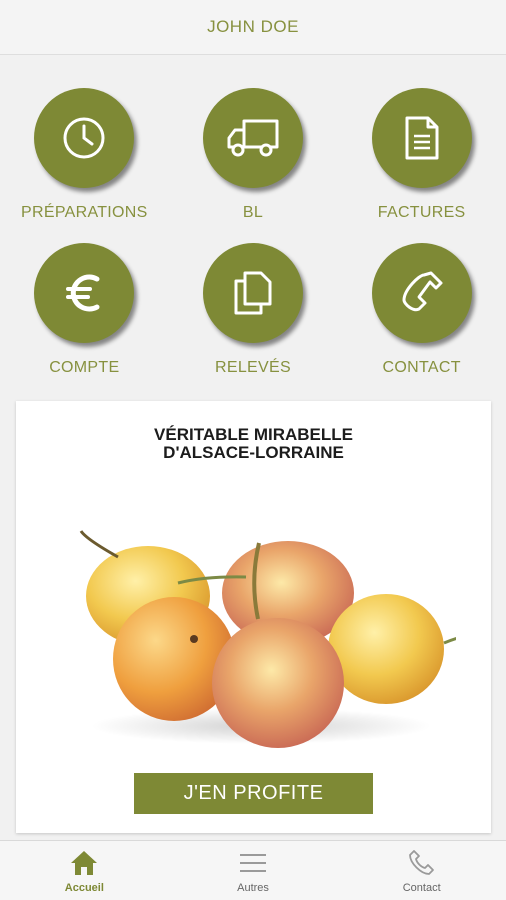 This screenshot has width=506, height=900. Describe the element at coordinates (252, 138) in the screenshot. I see `truck-icon` at that location.